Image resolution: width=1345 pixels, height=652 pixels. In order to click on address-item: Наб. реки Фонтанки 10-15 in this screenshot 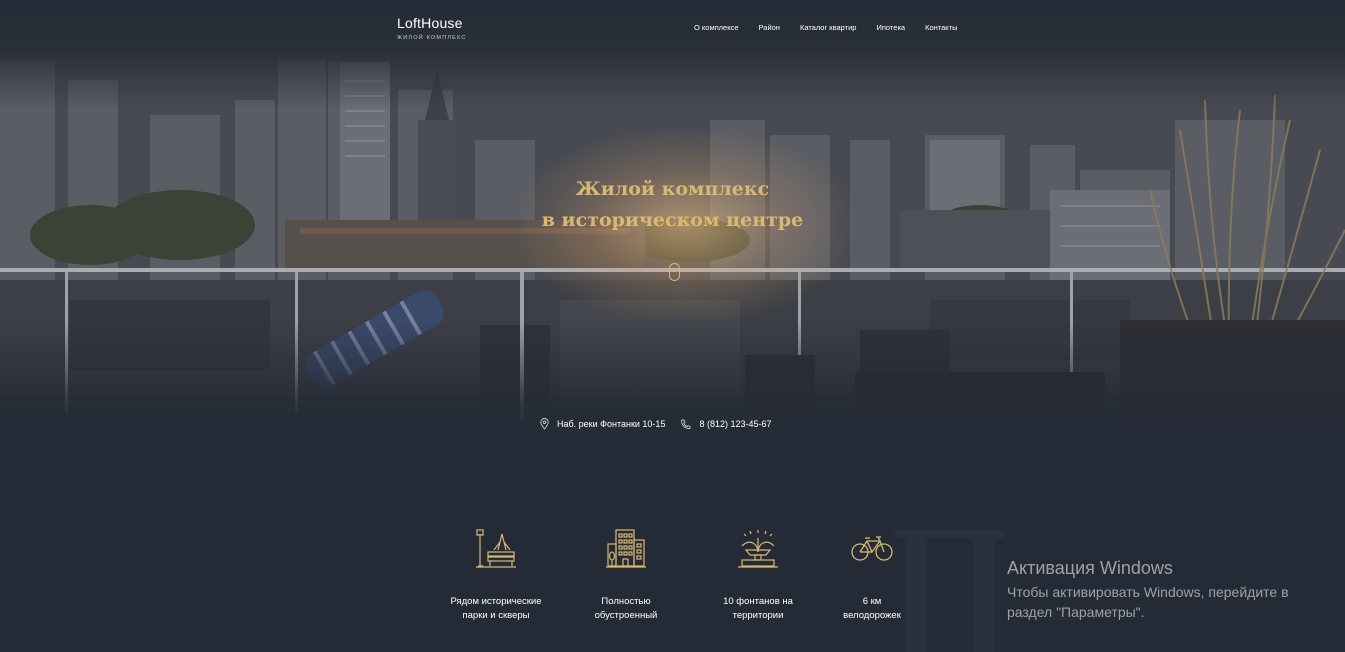, I will do `click(602, 424)`.